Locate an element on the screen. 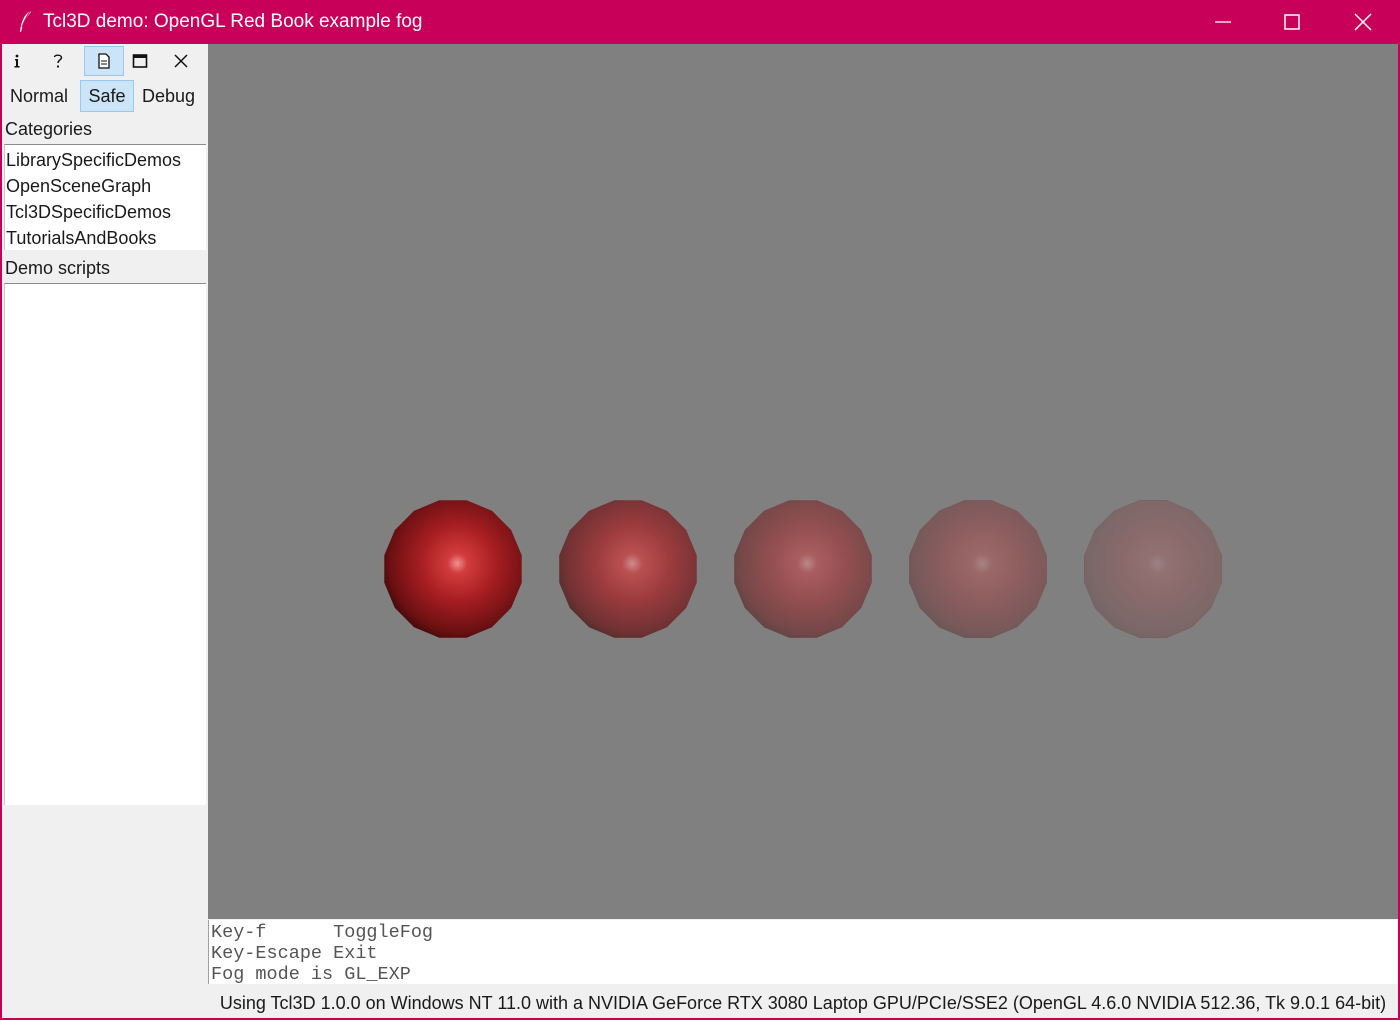 Image resolution: width=1400 pixels, height=1020 pixels. spheres is located at coordinates (803, 569).